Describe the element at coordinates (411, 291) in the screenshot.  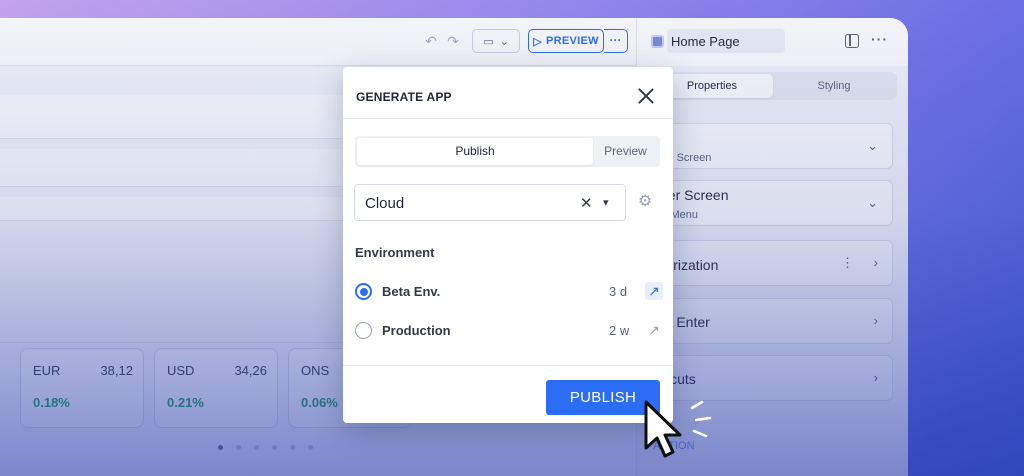
I see `environment-name: Beta Env.` at that location.